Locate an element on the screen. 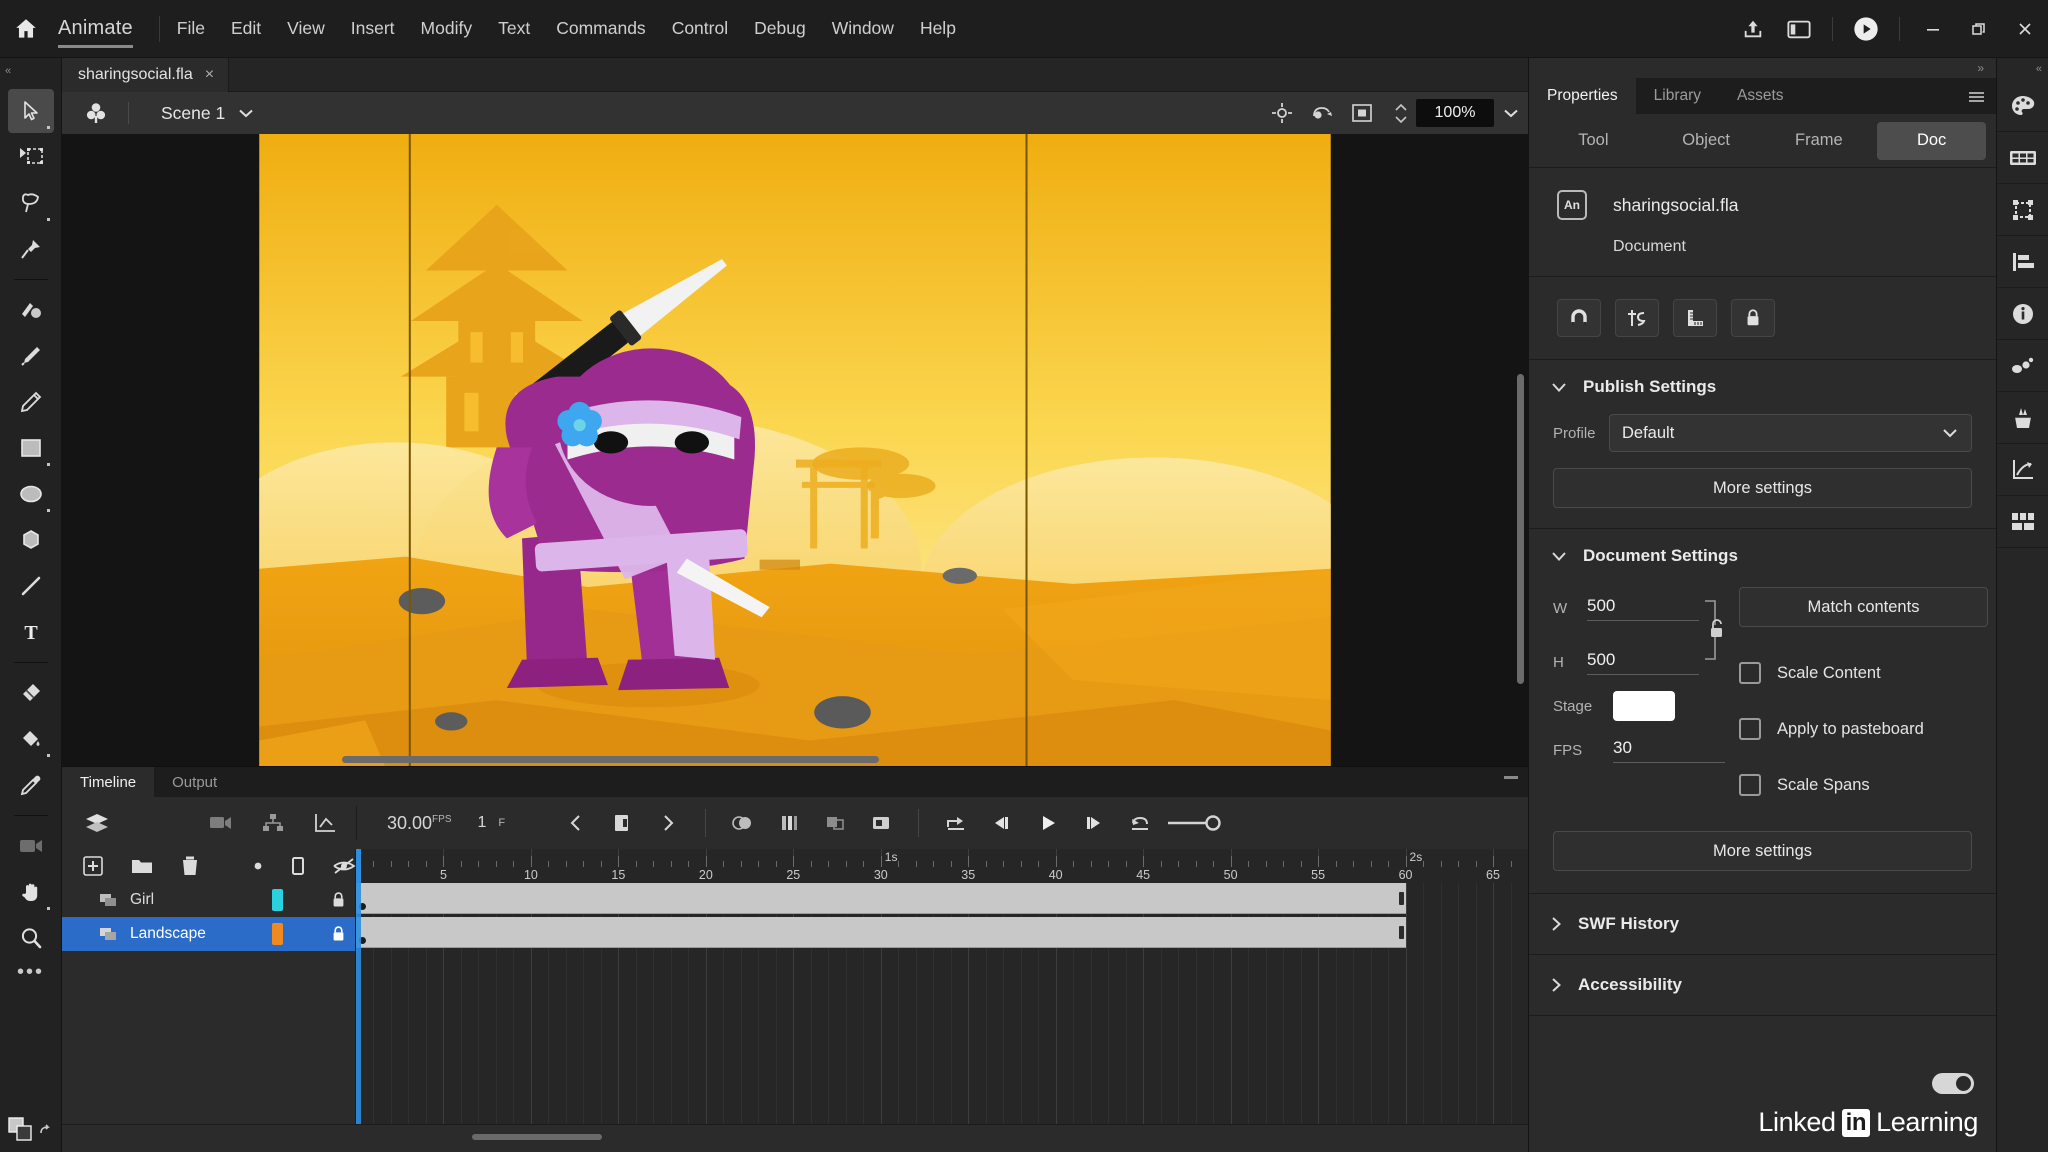 The image size is (2048, 1152). center-stage-button is located at coordinates (1282, 113).